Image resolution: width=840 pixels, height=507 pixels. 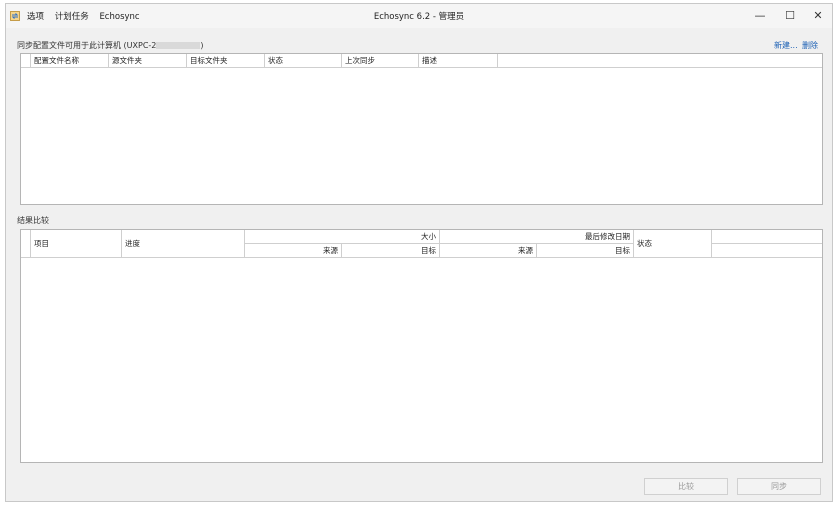 I want to click on col-size-source: 来源, so click(x=293, y=251).